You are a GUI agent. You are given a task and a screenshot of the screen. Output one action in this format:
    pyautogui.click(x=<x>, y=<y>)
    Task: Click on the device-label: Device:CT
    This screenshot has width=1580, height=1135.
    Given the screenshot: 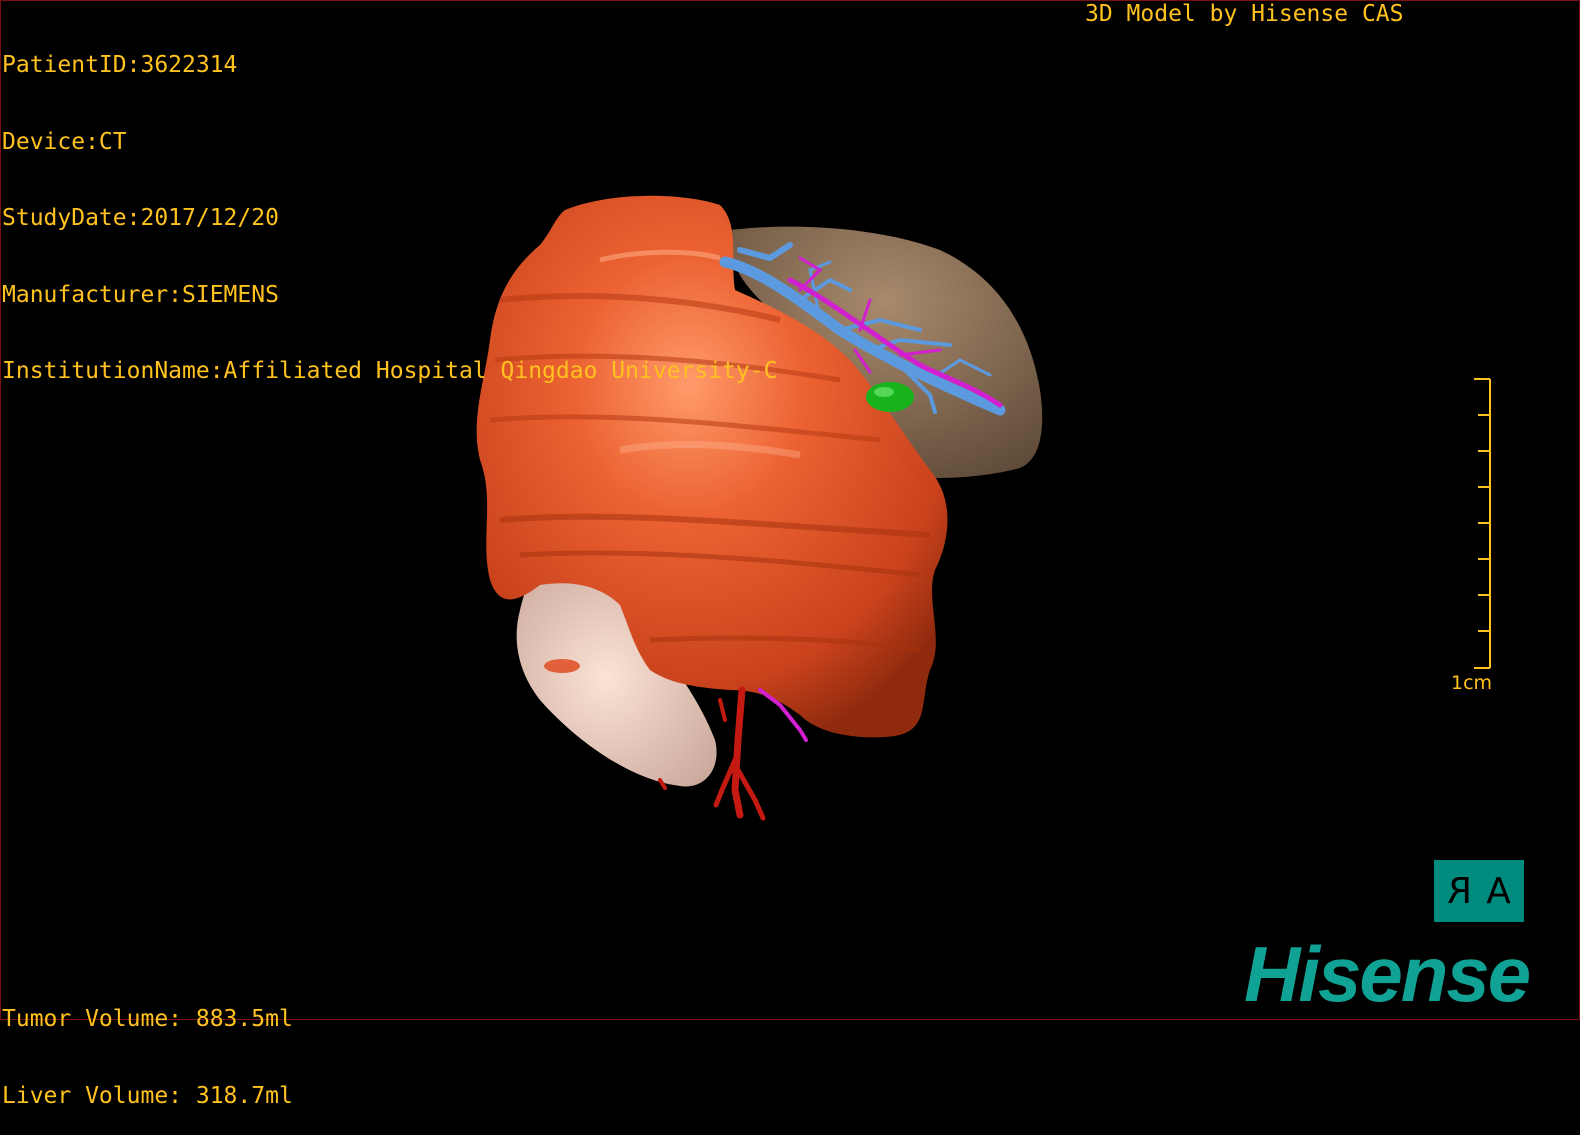 What is the action you would take?
    pyautogui.click(x=64, y=141)
    